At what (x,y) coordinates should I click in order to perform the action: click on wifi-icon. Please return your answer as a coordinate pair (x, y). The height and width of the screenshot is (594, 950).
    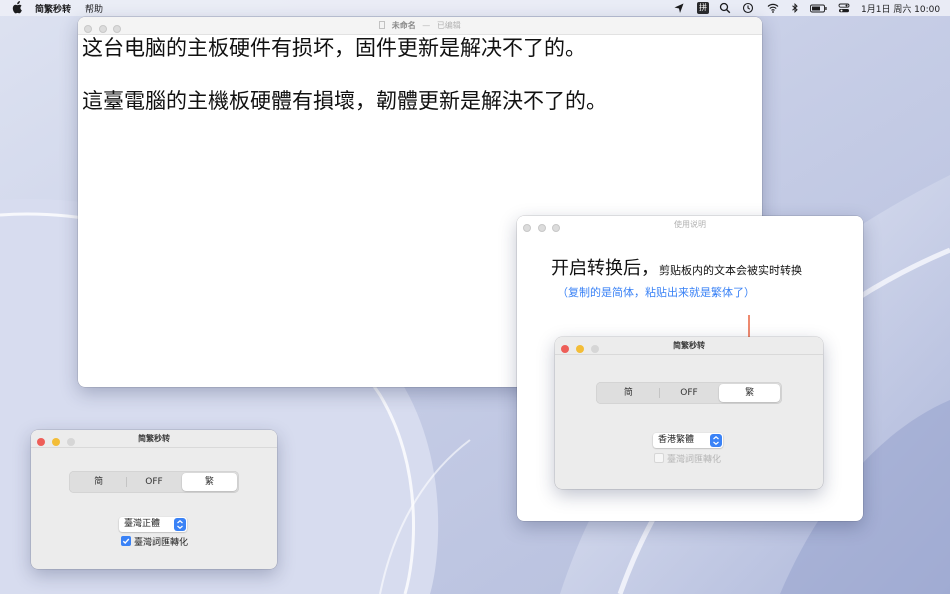
    Looking at the image, I should click on (773, 8).